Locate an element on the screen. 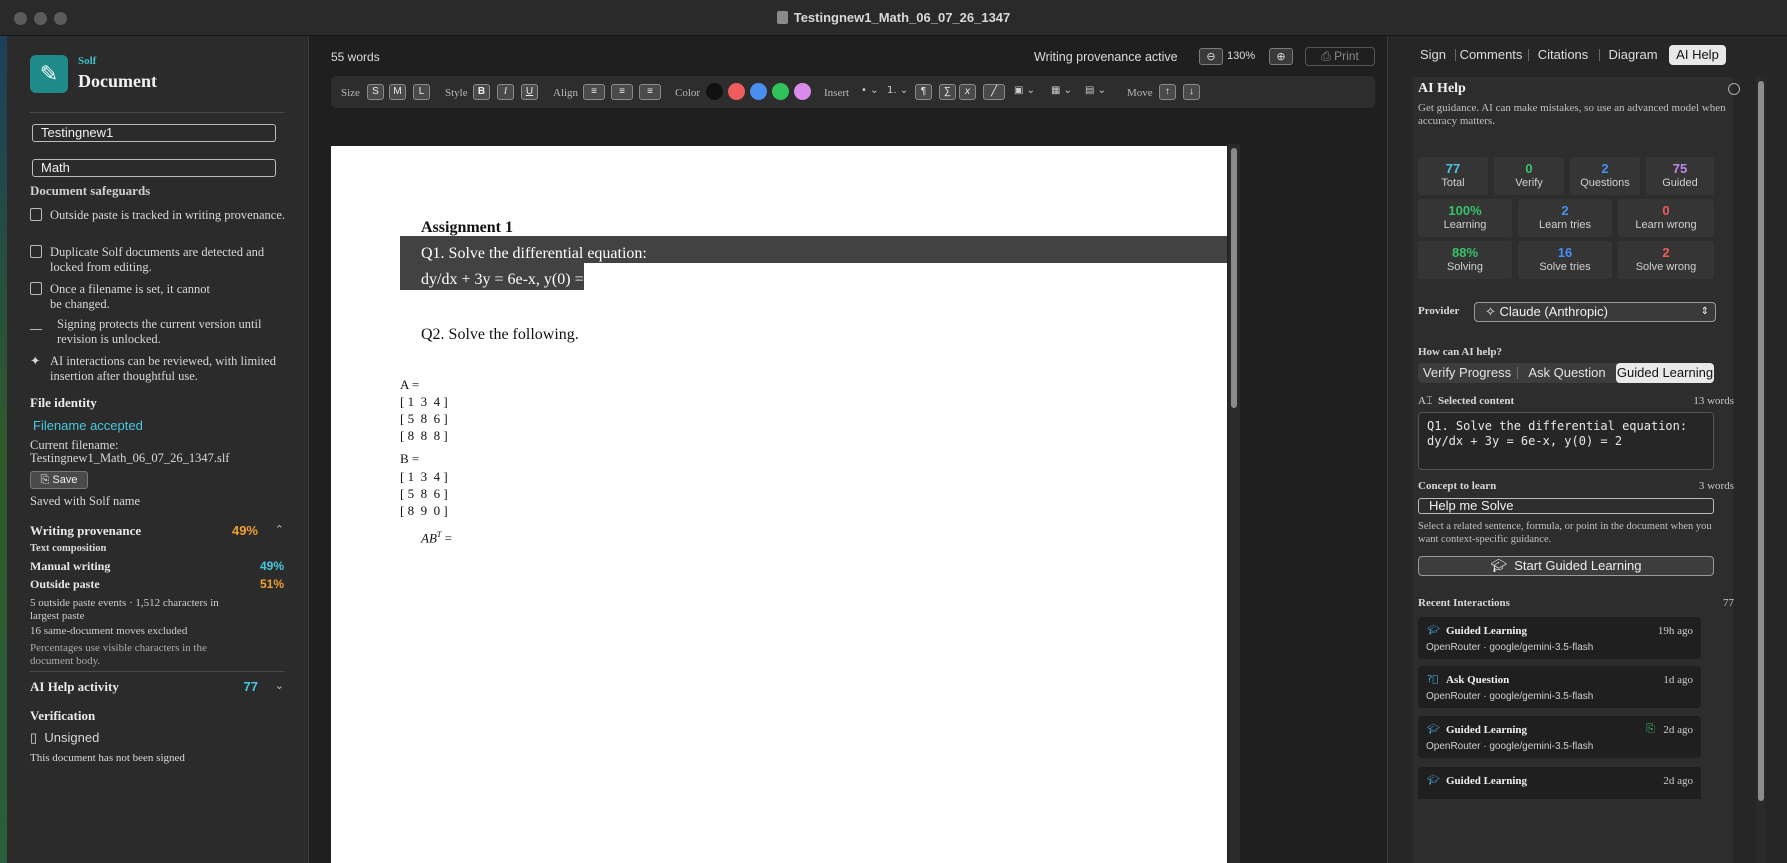  verification-status-text: Unsigned is located at coordinates (72, 737).